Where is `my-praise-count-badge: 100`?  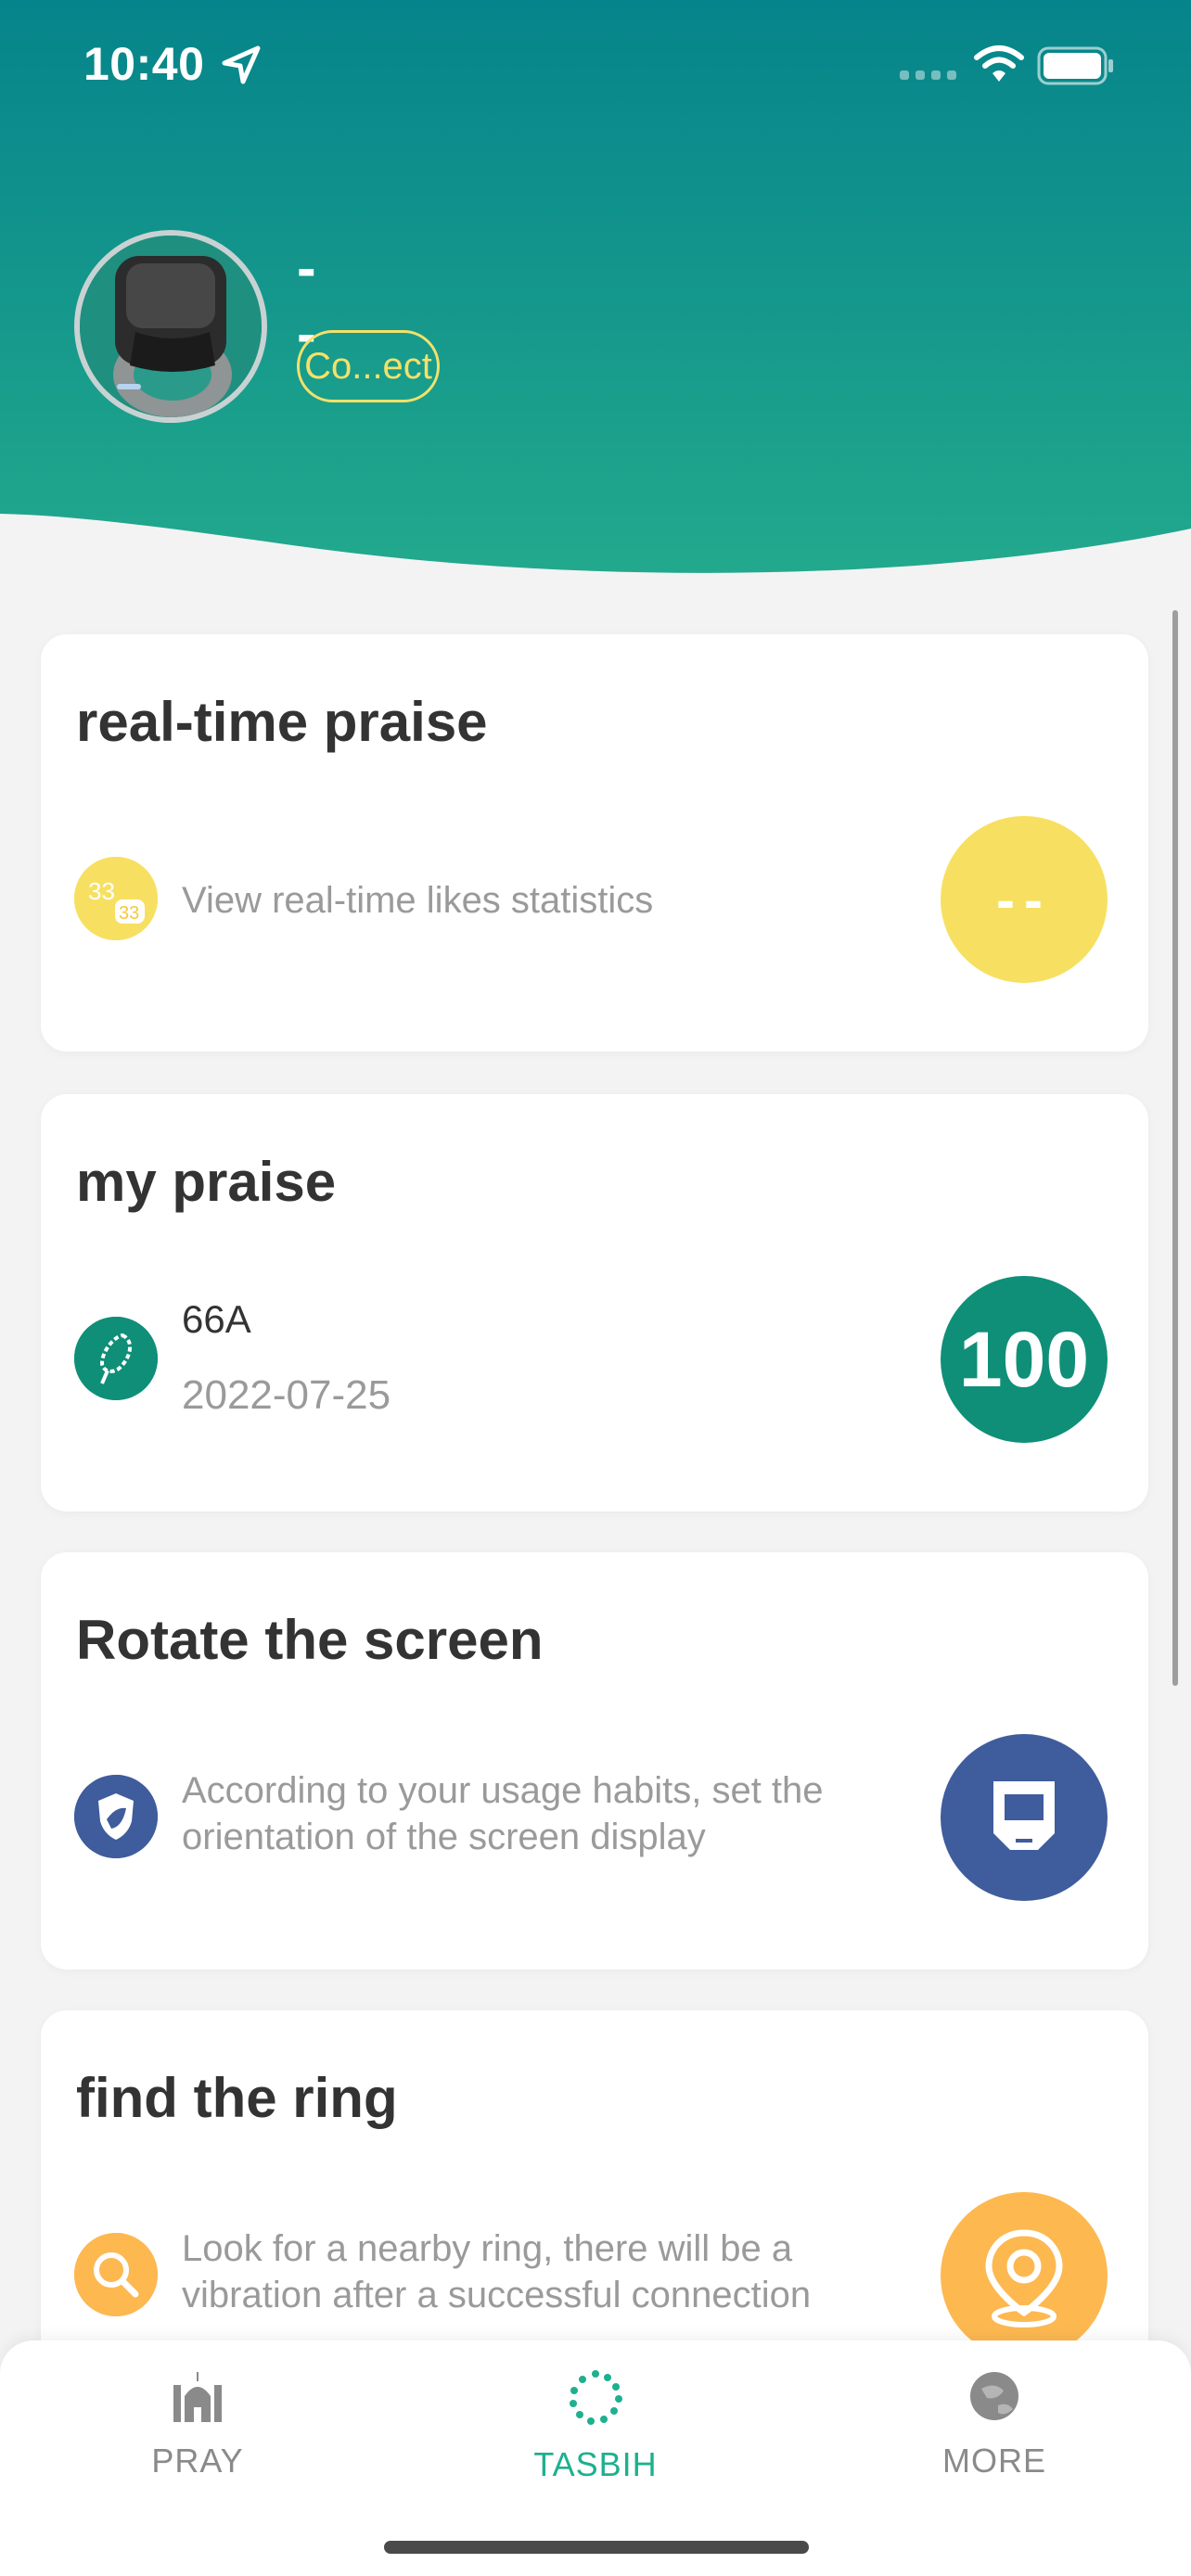 my-praise-count-badge: 100 is located at coordinates (1024, 1359).